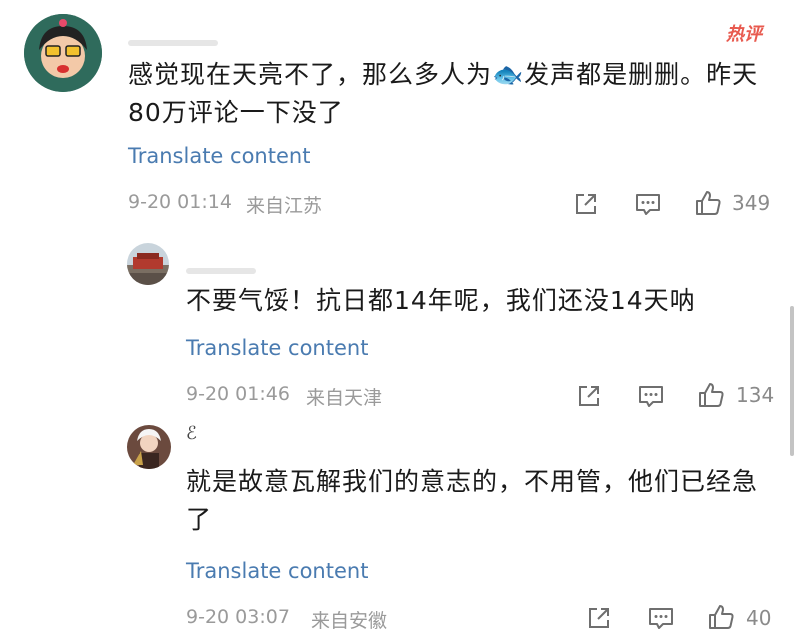  I want to click on comment-text: 就是故意瓦解我们的意志的，不用管，他们已经急了, so click(472, 500).